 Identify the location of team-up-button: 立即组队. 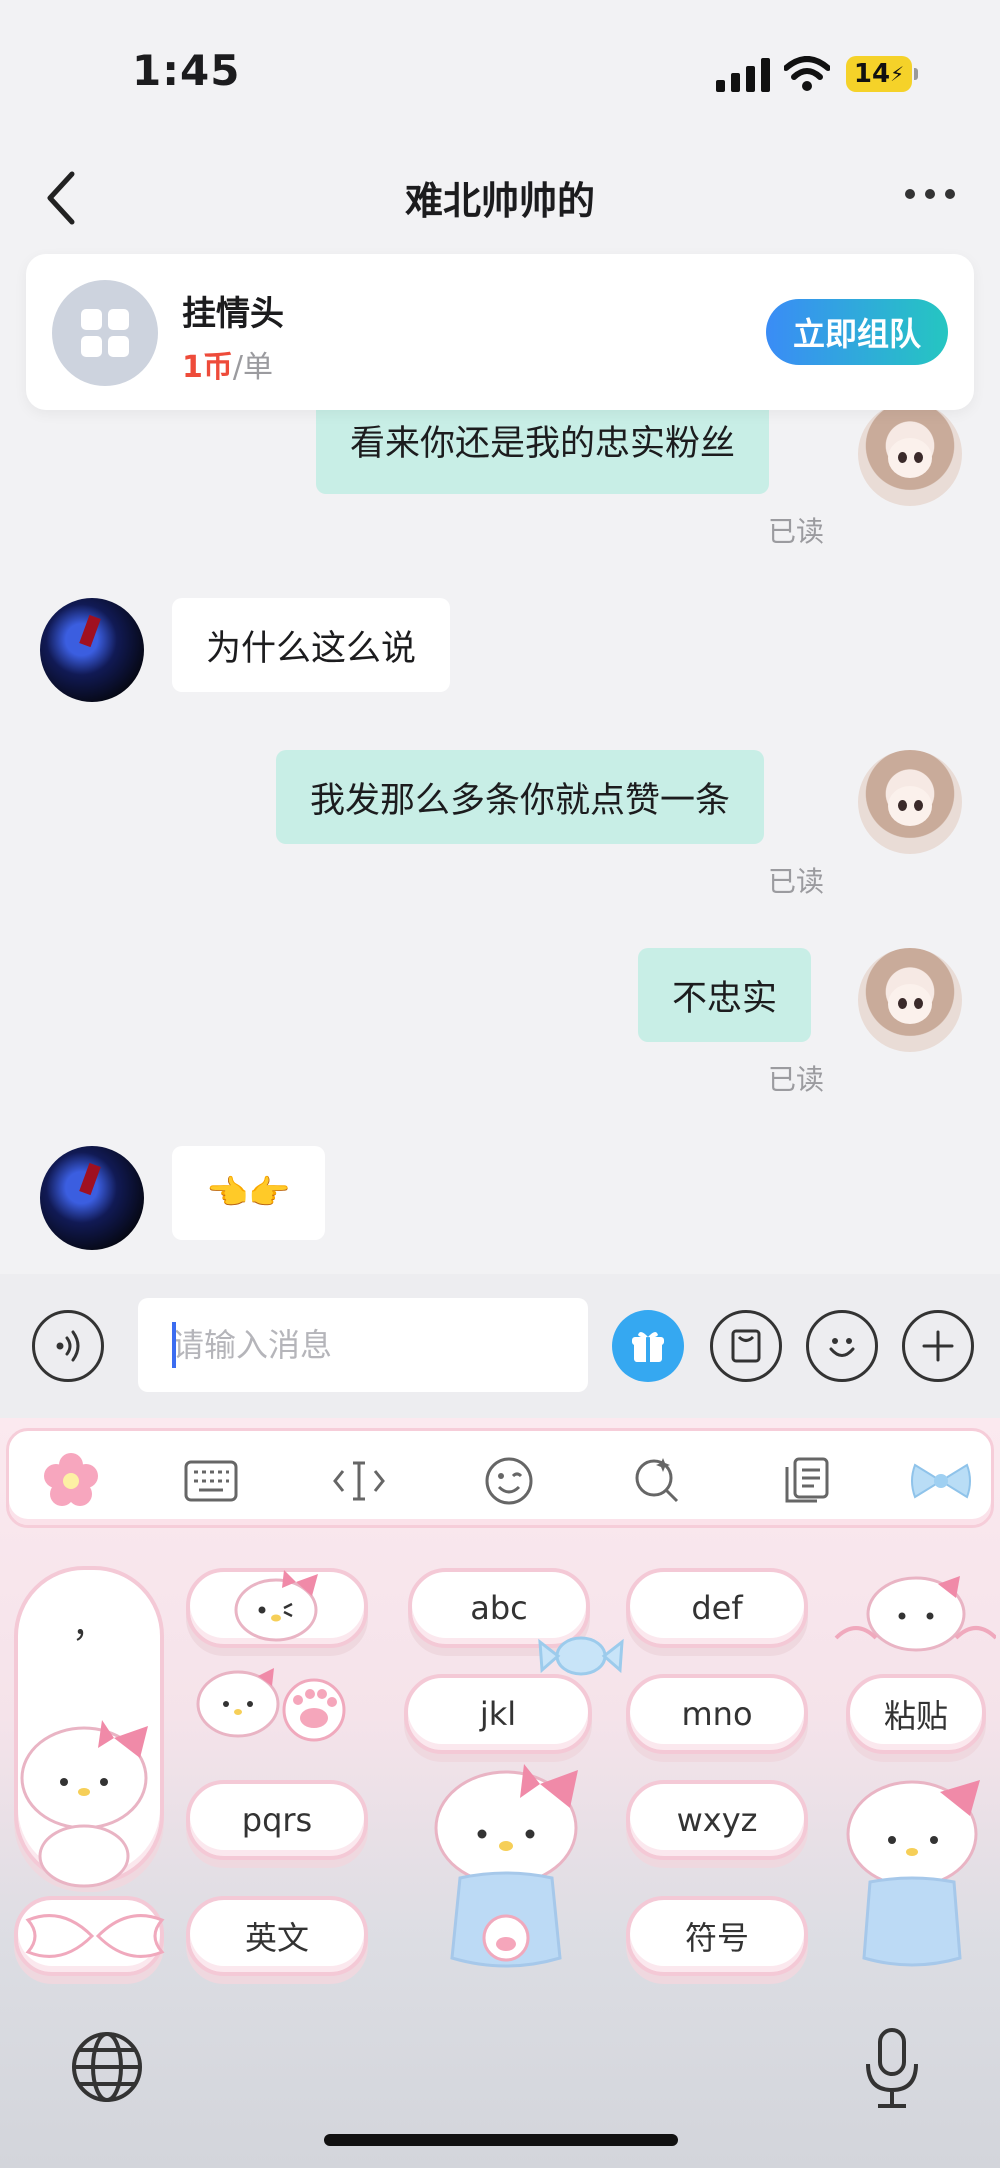
(857, 332).